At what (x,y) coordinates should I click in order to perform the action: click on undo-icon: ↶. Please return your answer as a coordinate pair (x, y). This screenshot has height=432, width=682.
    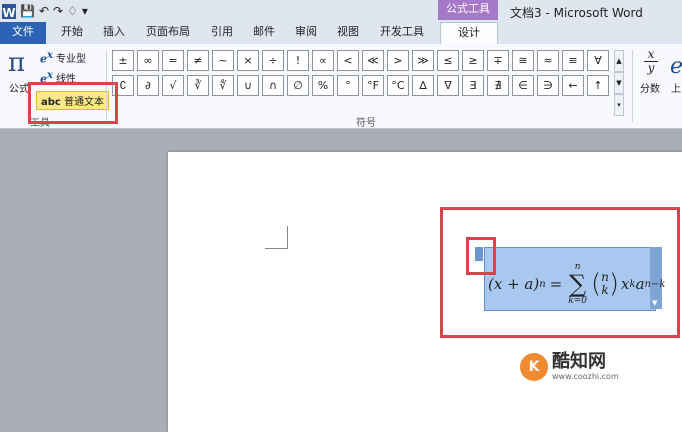
    Looking at the image, I should click on (44, 11).